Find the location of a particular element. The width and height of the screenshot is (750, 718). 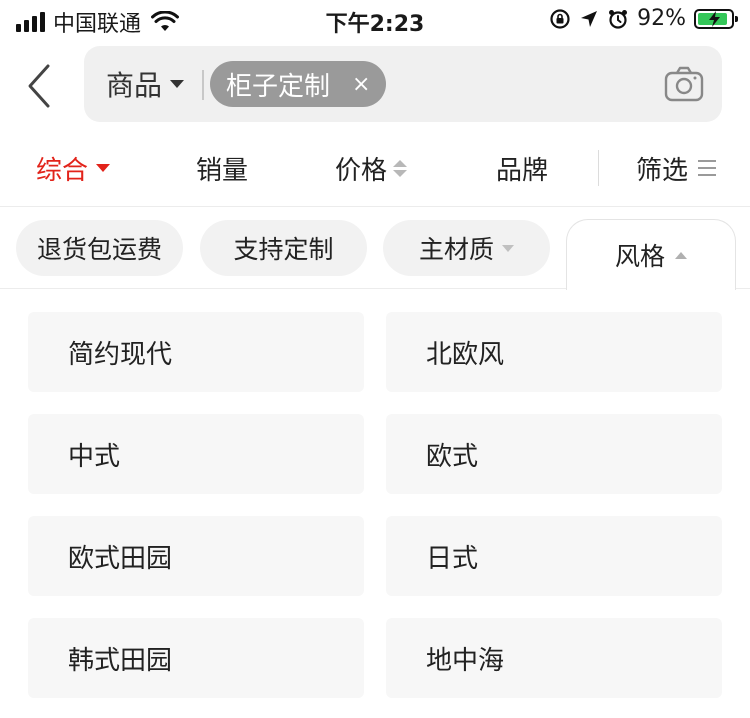

chevron-left-icon is located at coordinates (39, 86).